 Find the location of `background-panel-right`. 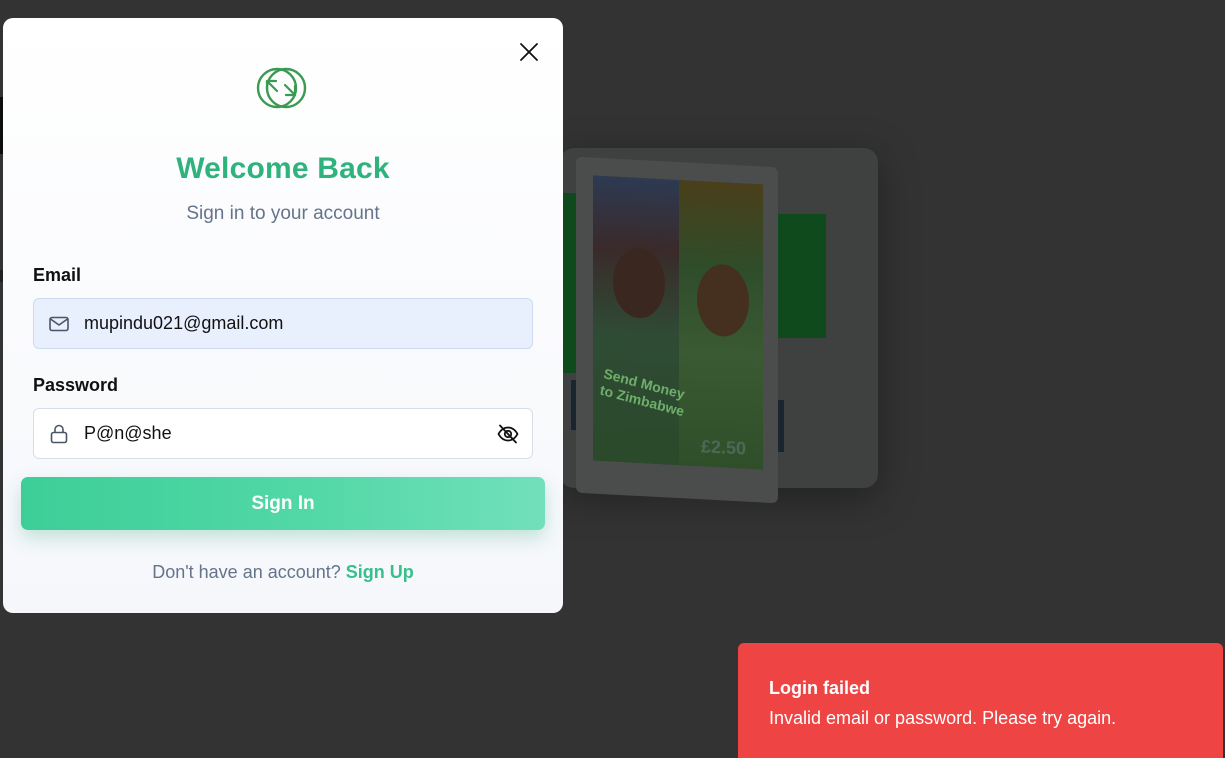

background-panel-right is located at coordinates (781, 426).